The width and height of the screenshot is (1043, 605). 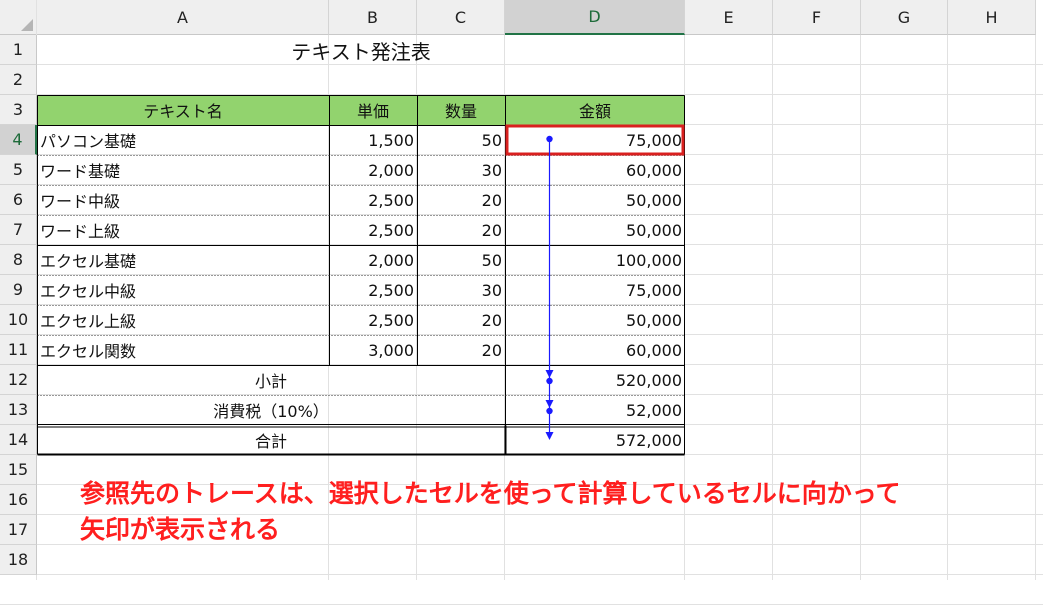 I want to click on select-all-triangle-icon, so click(x=27, y=25).